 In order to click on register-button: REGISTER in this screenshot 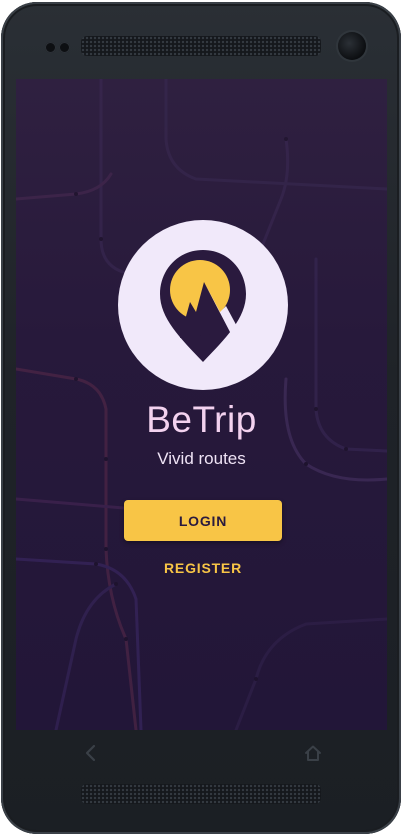, I will do `click(203, 568)`.